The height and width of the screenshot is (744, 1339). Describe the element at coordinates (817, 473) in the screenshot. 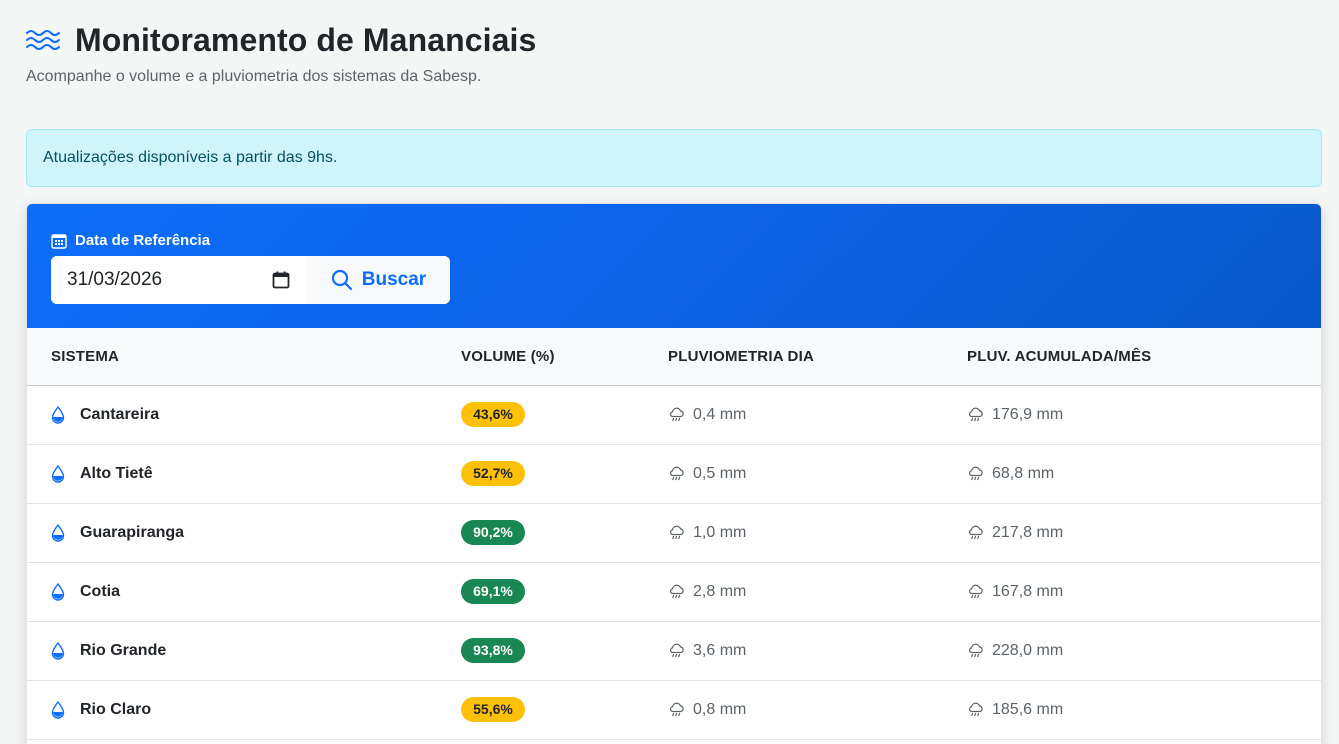

I see `cell-pluviometria-dia: 0,5 mm` at that location.